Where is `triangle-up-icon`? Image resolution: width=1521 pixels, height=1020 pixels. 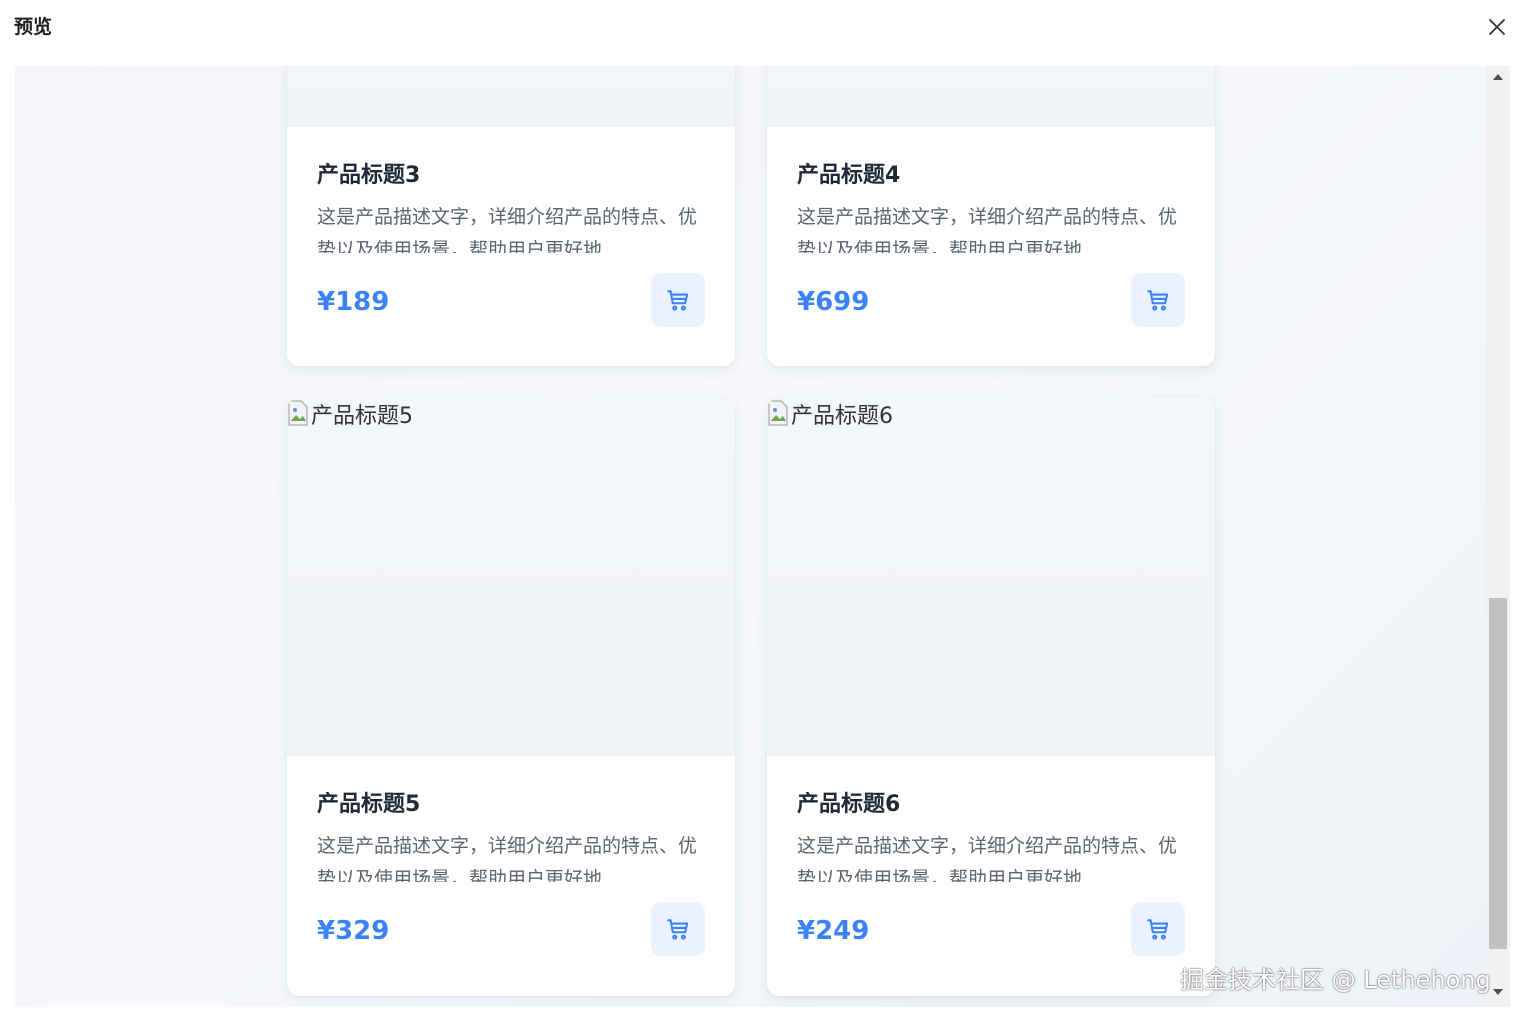
triangle-up-icon is located at coordinates (1498, 77).